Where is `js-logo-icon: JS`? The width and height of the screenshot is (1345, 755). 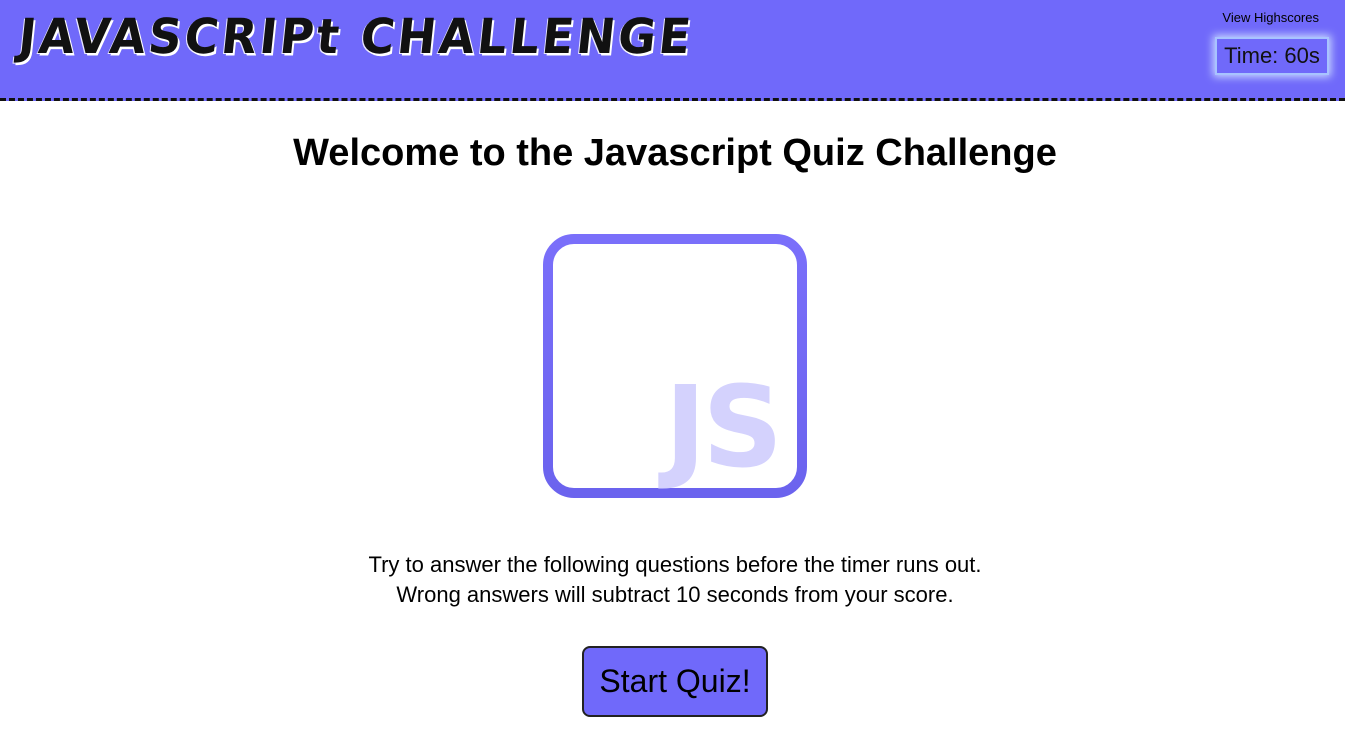
js-logo-icon: JS is located at coordinates (675, 366).